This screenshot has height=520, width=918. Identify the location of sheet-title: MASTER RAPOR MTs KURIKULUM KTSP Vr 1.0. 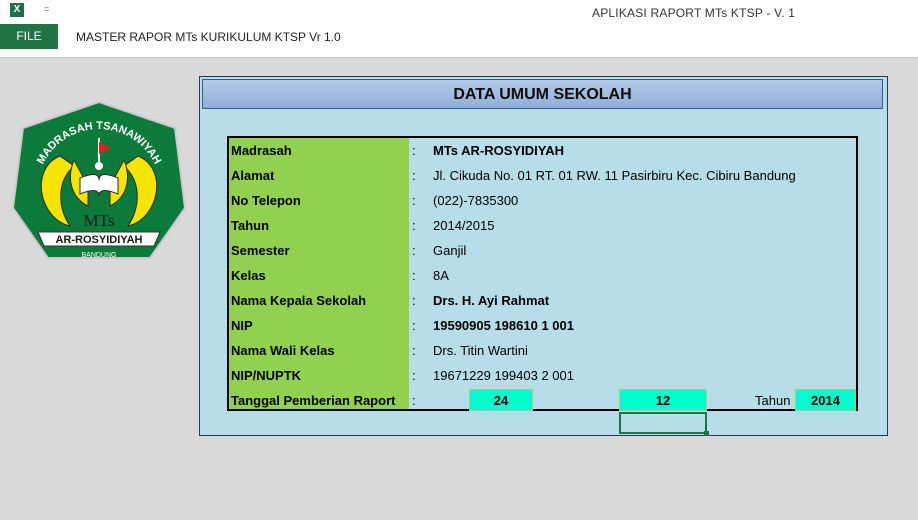
(208, 37).